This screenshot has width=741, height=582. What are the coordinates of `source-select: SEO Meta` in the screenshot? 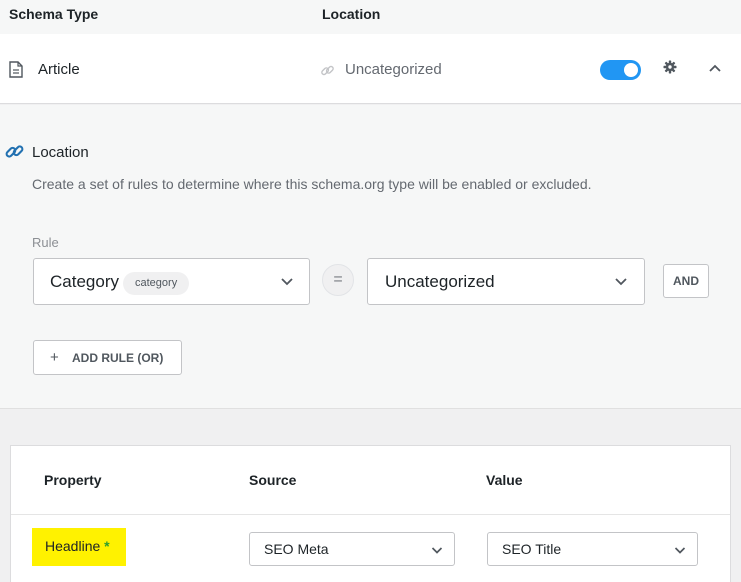 It's located at (352, 549).